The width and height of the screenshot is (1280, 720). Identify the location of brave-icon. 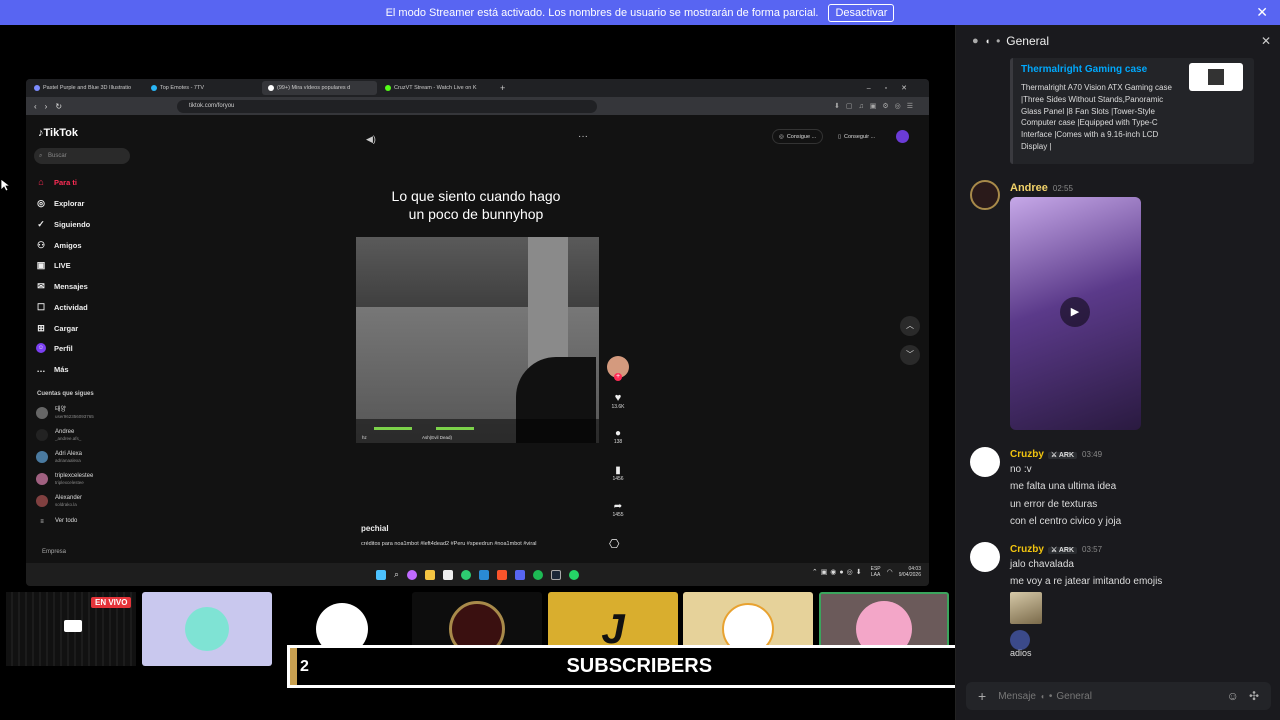
(502, 574).